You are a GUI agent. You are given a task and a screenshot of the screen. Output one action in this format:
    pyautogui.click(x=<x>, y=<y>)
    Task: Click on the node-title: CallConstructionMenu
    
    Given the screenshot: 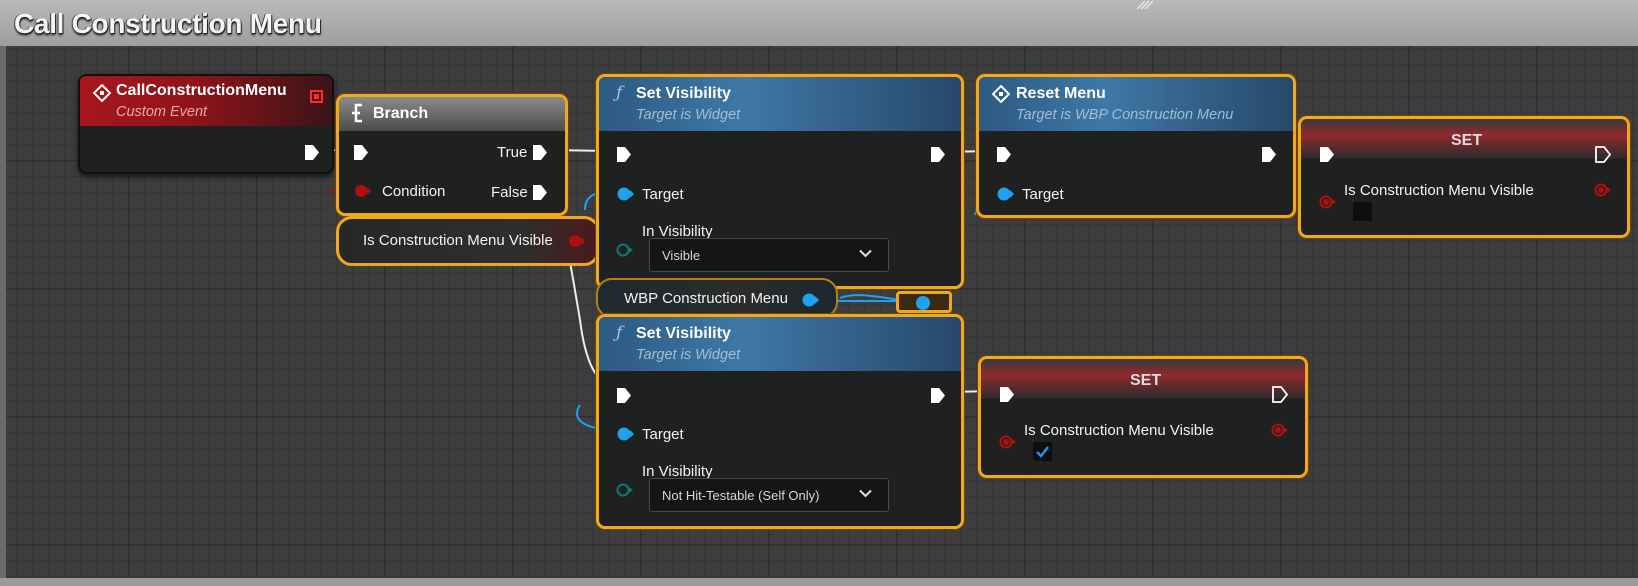 What is the action you would take?
    pyautogui.click(x=201, y=90)
    